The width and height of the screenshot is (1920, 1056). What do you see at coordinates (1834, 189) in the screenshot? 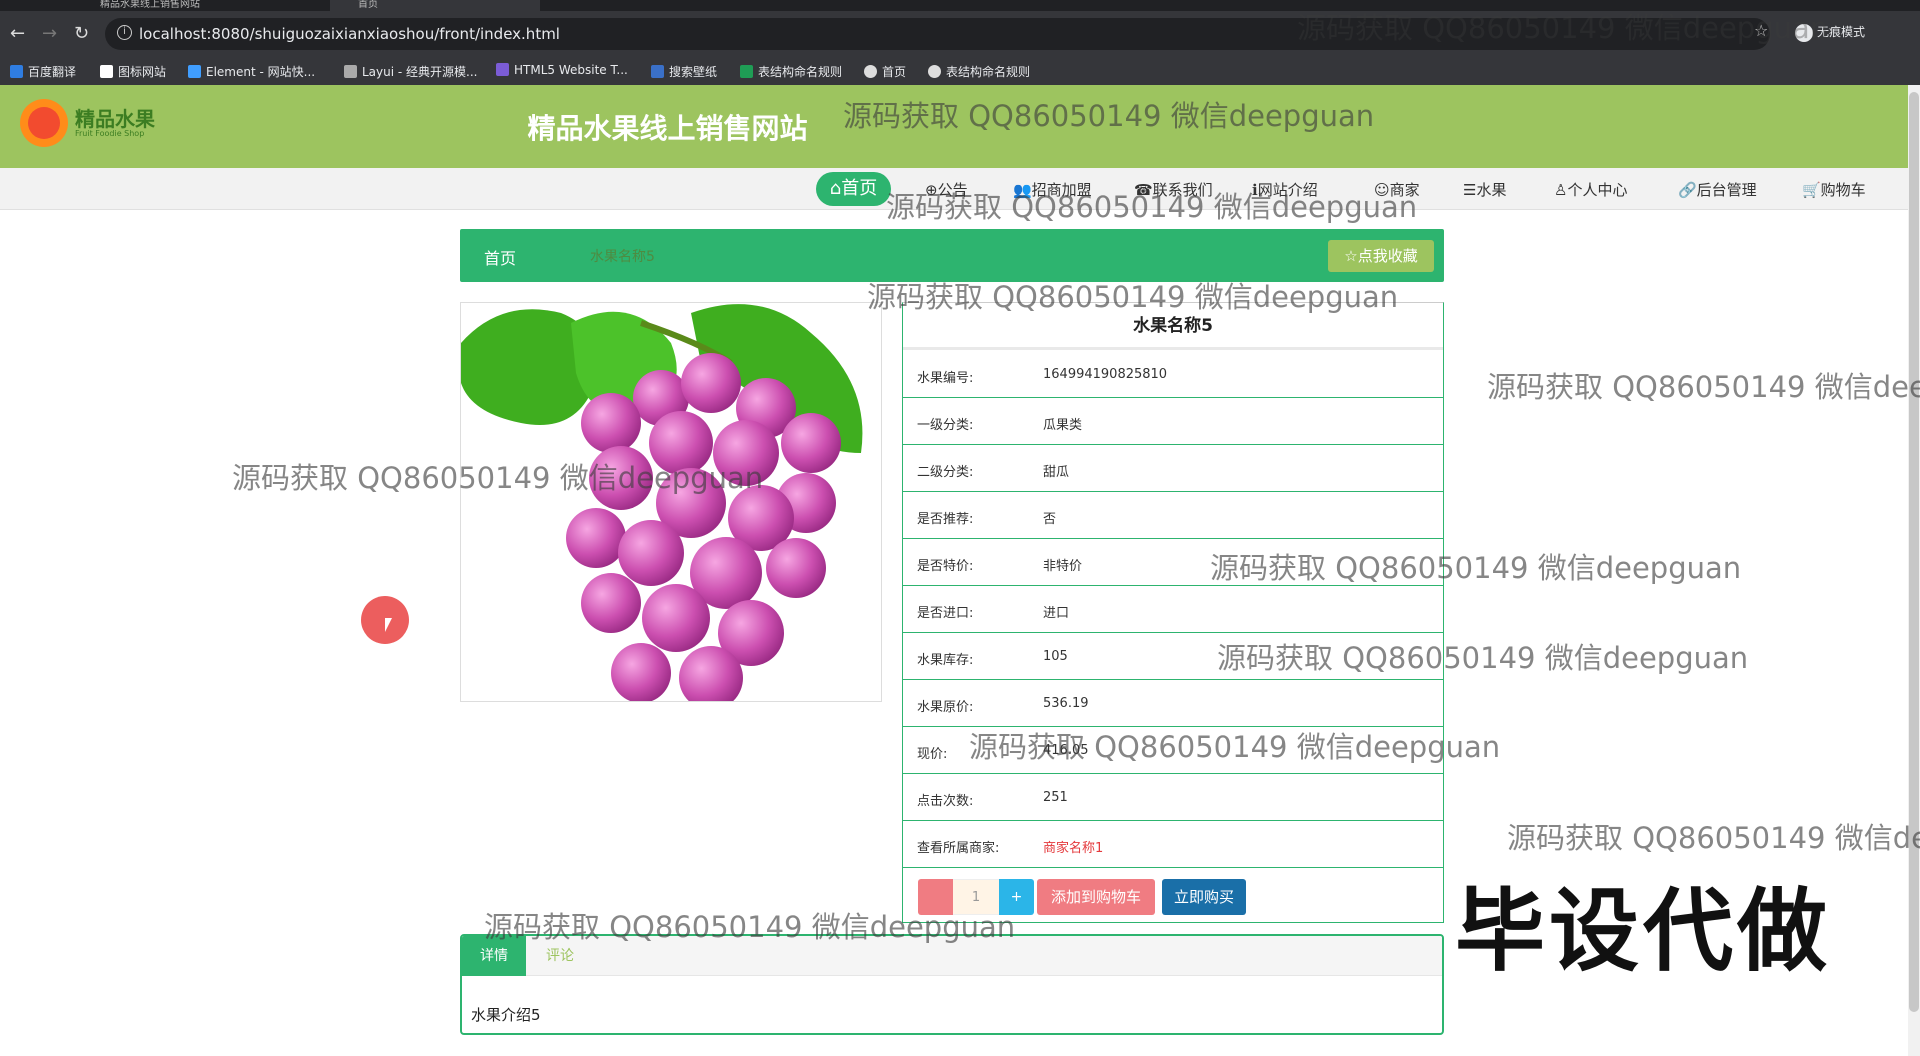
I see `nav-cart: 🛒购物车` at bounding box center [1834, 189].